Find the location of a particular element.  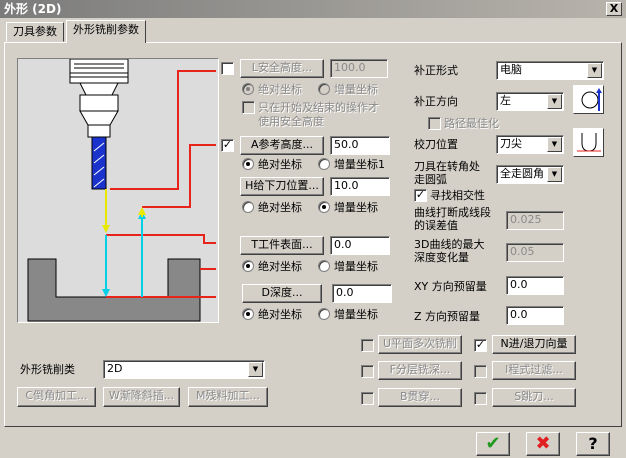

corner-label-1: 刀具在转角处 is located at coordinates (447, 166).